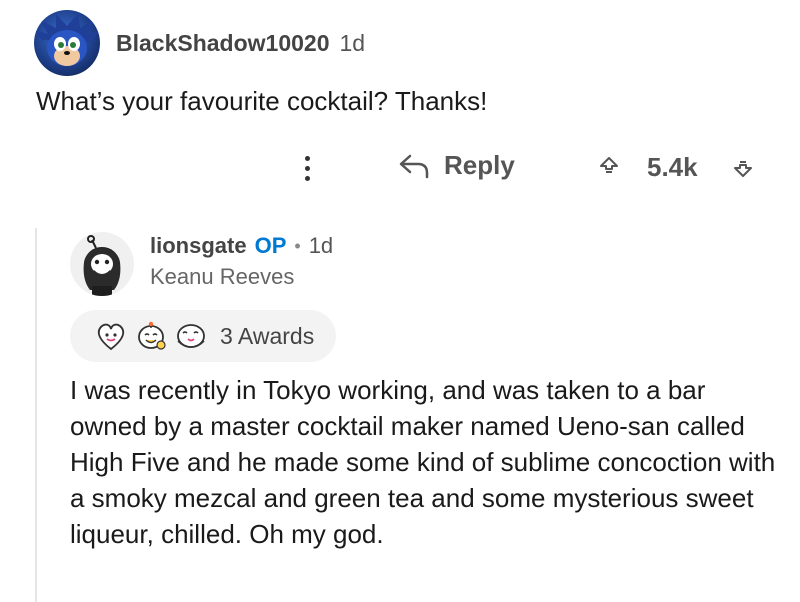 The image size is (800, 602). What do you see at coordinates (198, 246) in the screenshot?
I see `username: lionsgate` at bounding box center [198, 246].